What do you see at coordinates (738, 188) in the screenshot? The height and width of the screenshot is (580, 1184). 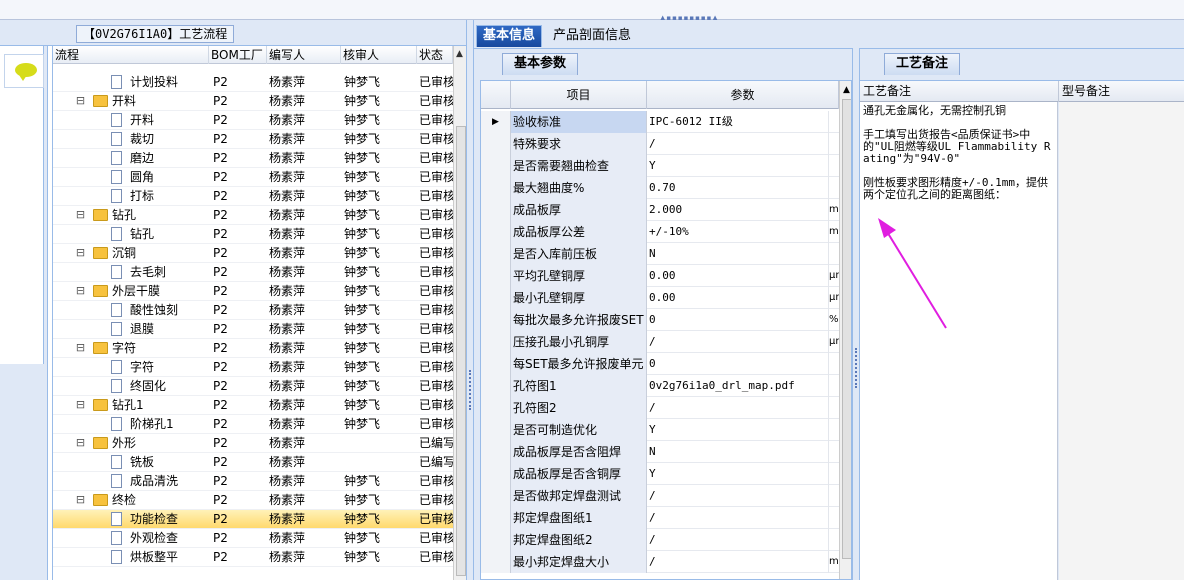 I see `param-value: 0.70` at bounding box center [738, 188].